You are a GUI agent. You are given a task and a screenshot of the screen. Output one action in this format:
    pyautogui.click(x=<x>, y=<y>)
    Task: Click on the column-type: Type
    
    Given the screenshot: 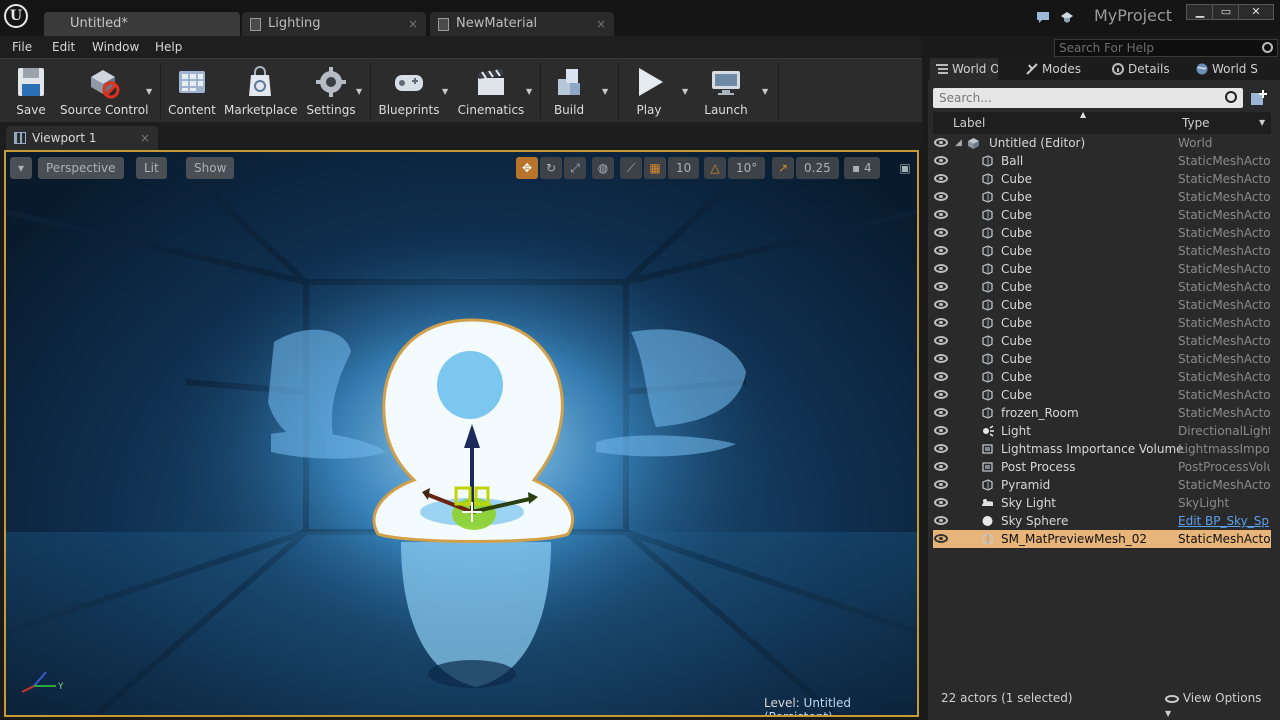 What is the action you would take?
    pyautogui.click(x=1196, y=123)
    